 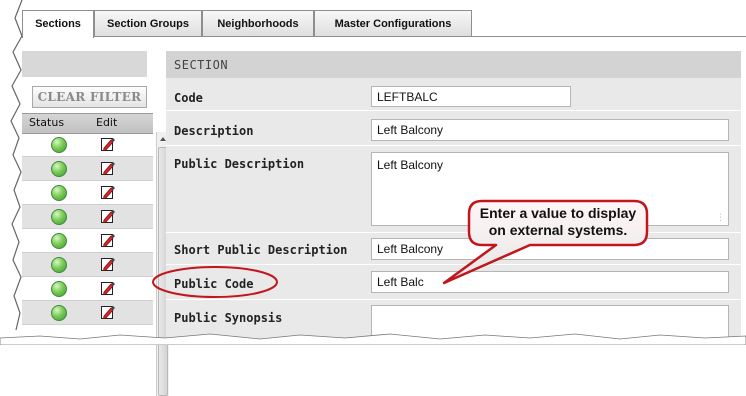 What do you see at coordinates (89, 97) in the screenshot?
I see `clear-filter-button: CLEAR FILTER` at bounding box center [89, 97].